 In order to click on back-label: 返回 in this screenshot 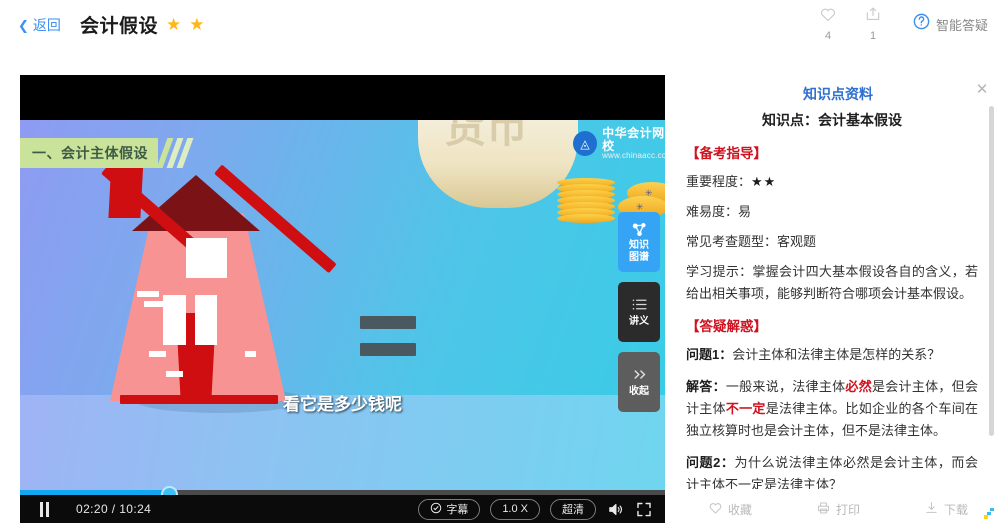, I will do `click(46, 25)`.